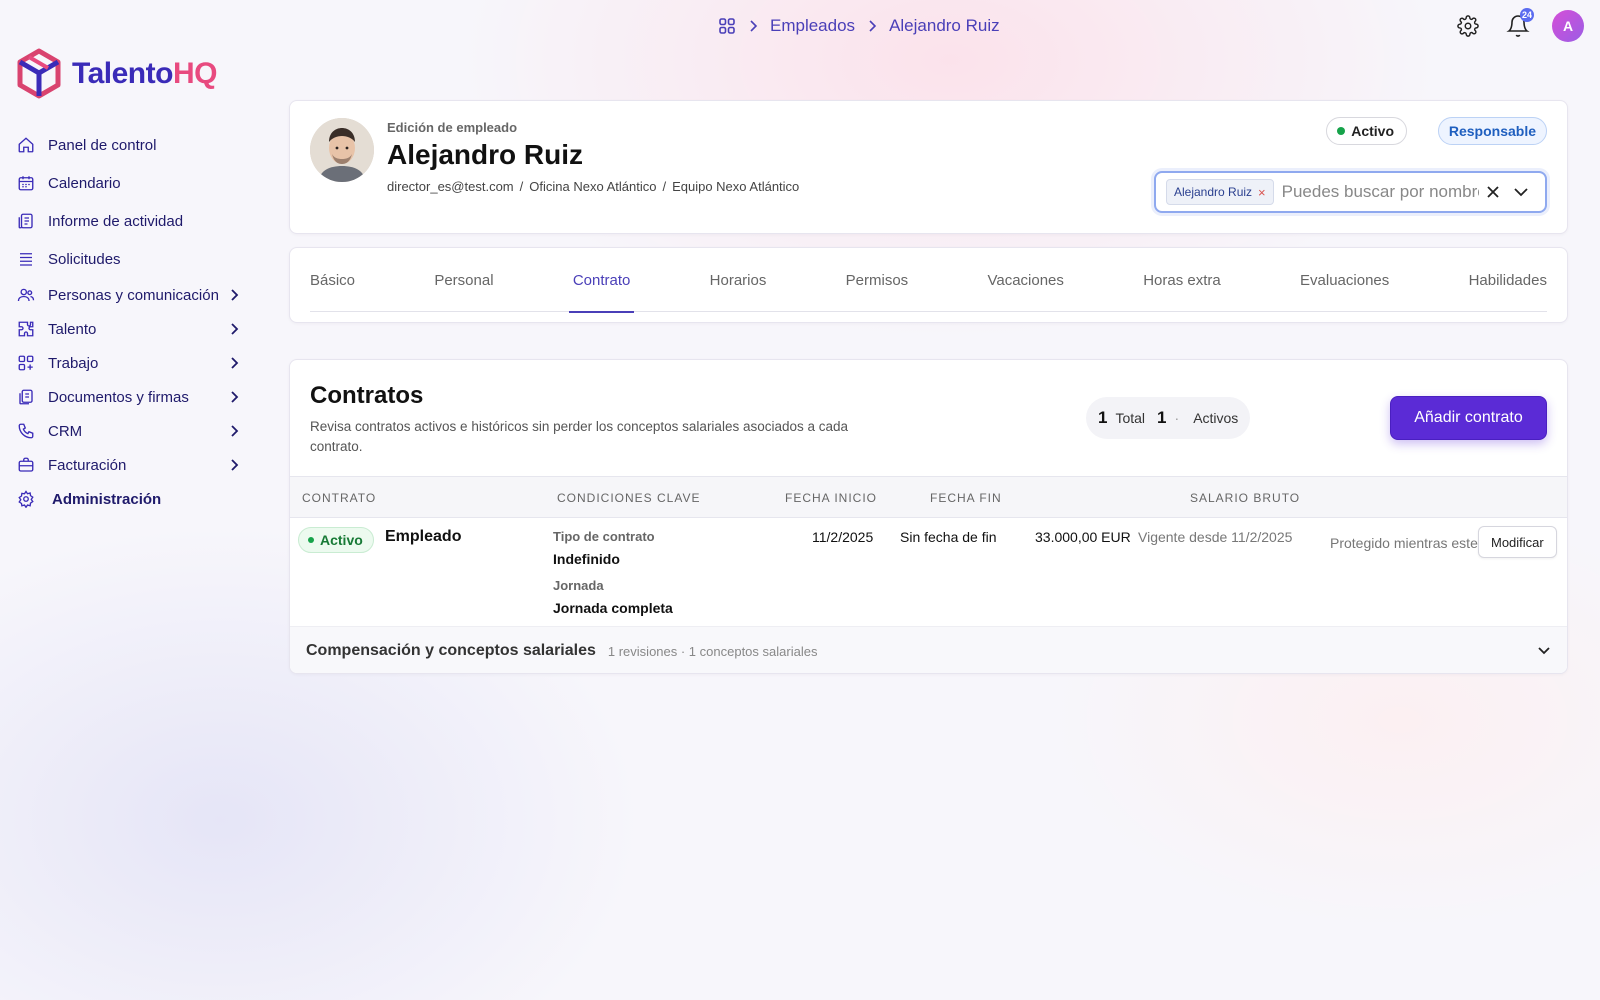 The image size is (1600, 1000). Describe the element at coordinates (1508, 280) in the screenshot. I see `tab-skills: Habilidades` at that location.